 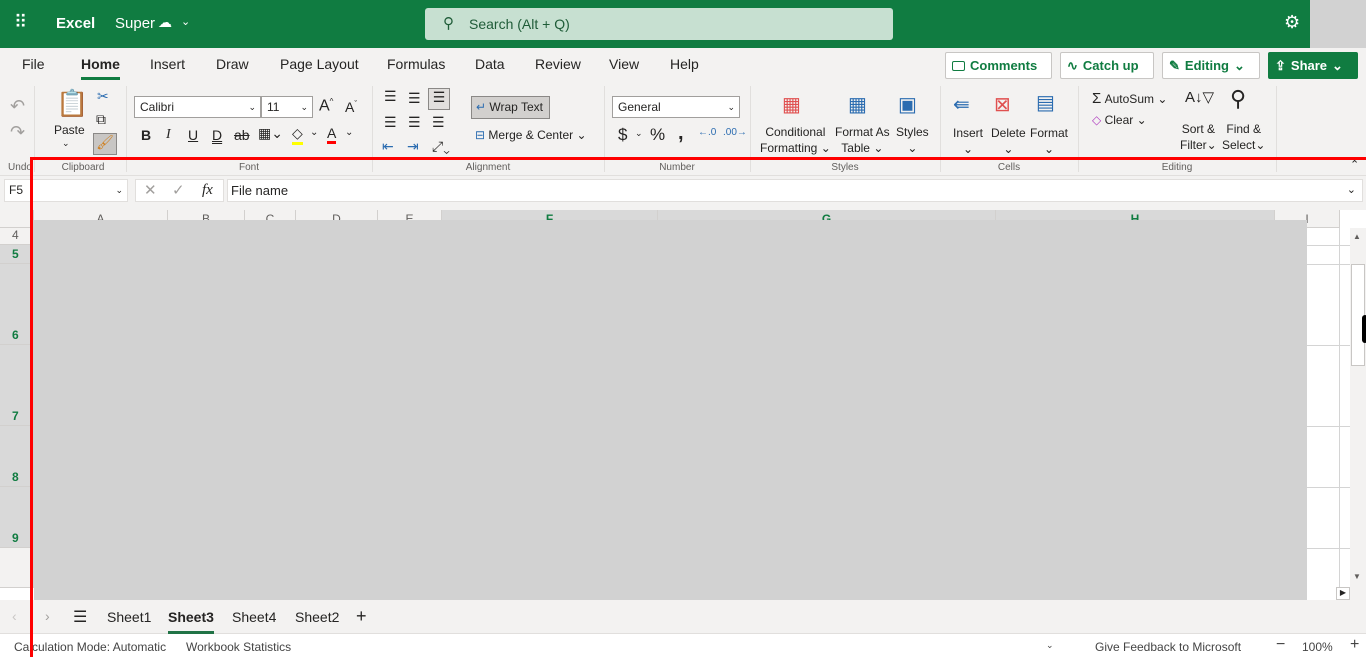 I want to click on increase-font-icon: A^, so click(x=326, y=106).